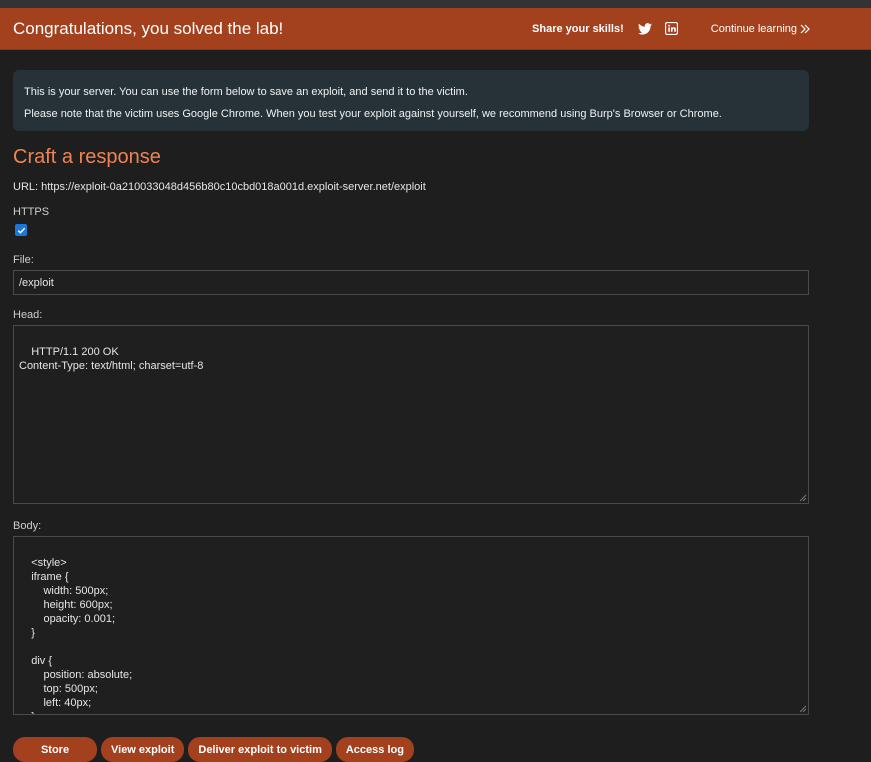 This screenshot has height=762, width=871. What do you see at coordinates (805, 28) in the screenshot?
I see `double-chevron-right-icon` at bounding box center [805, 28].